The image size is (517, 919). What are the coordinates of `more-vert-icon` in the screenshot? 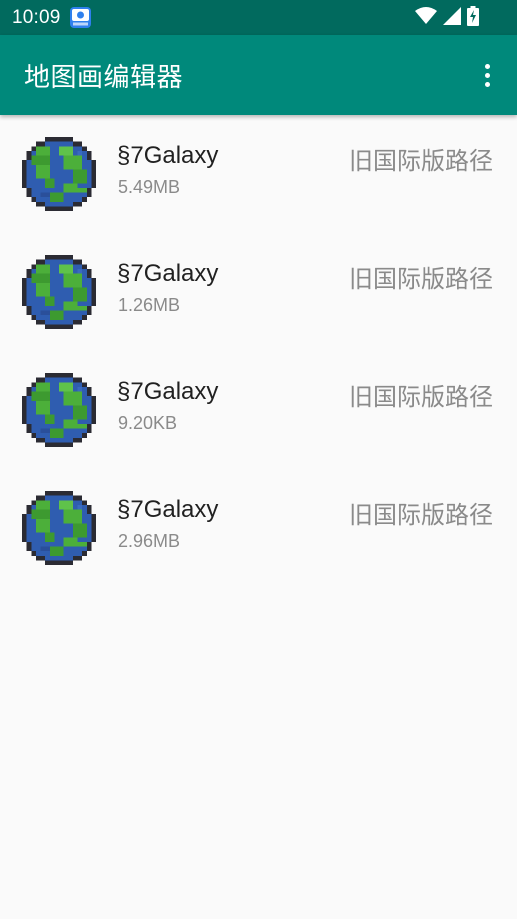 It's located at (487, 75).